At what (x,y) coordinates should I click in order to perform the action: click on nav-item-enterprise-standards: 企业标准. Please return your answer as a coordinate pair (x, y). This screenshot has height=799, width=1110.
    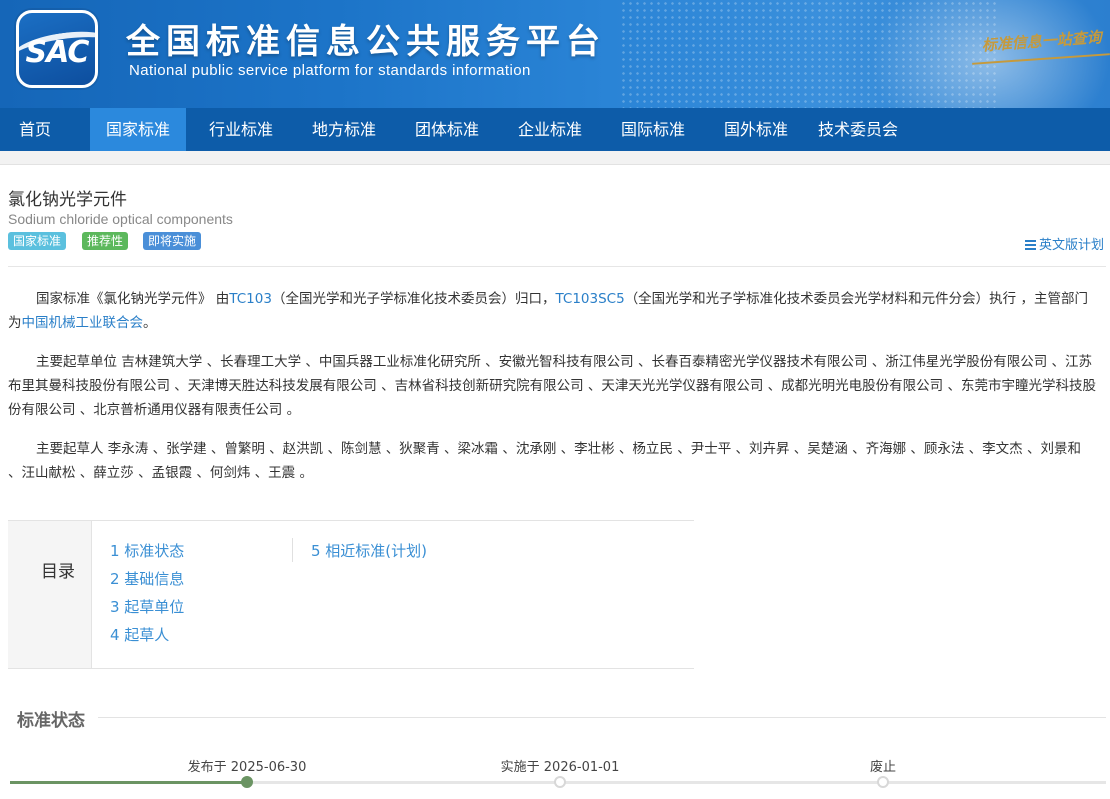
    Looking at the image, I should click on (550, 129).